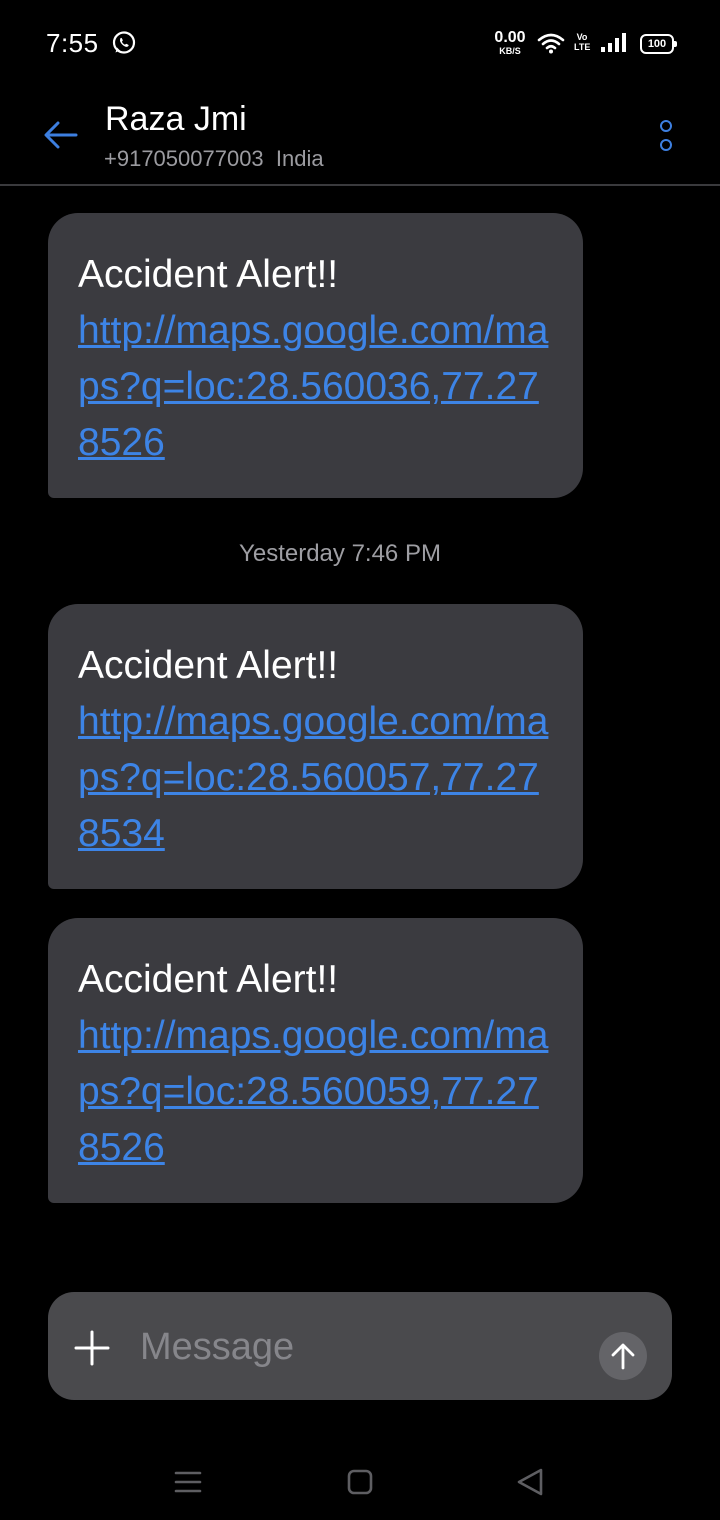 This screenshot has width=720, height=1520. I want to click on arrow-left-icon, so click(61, 135).